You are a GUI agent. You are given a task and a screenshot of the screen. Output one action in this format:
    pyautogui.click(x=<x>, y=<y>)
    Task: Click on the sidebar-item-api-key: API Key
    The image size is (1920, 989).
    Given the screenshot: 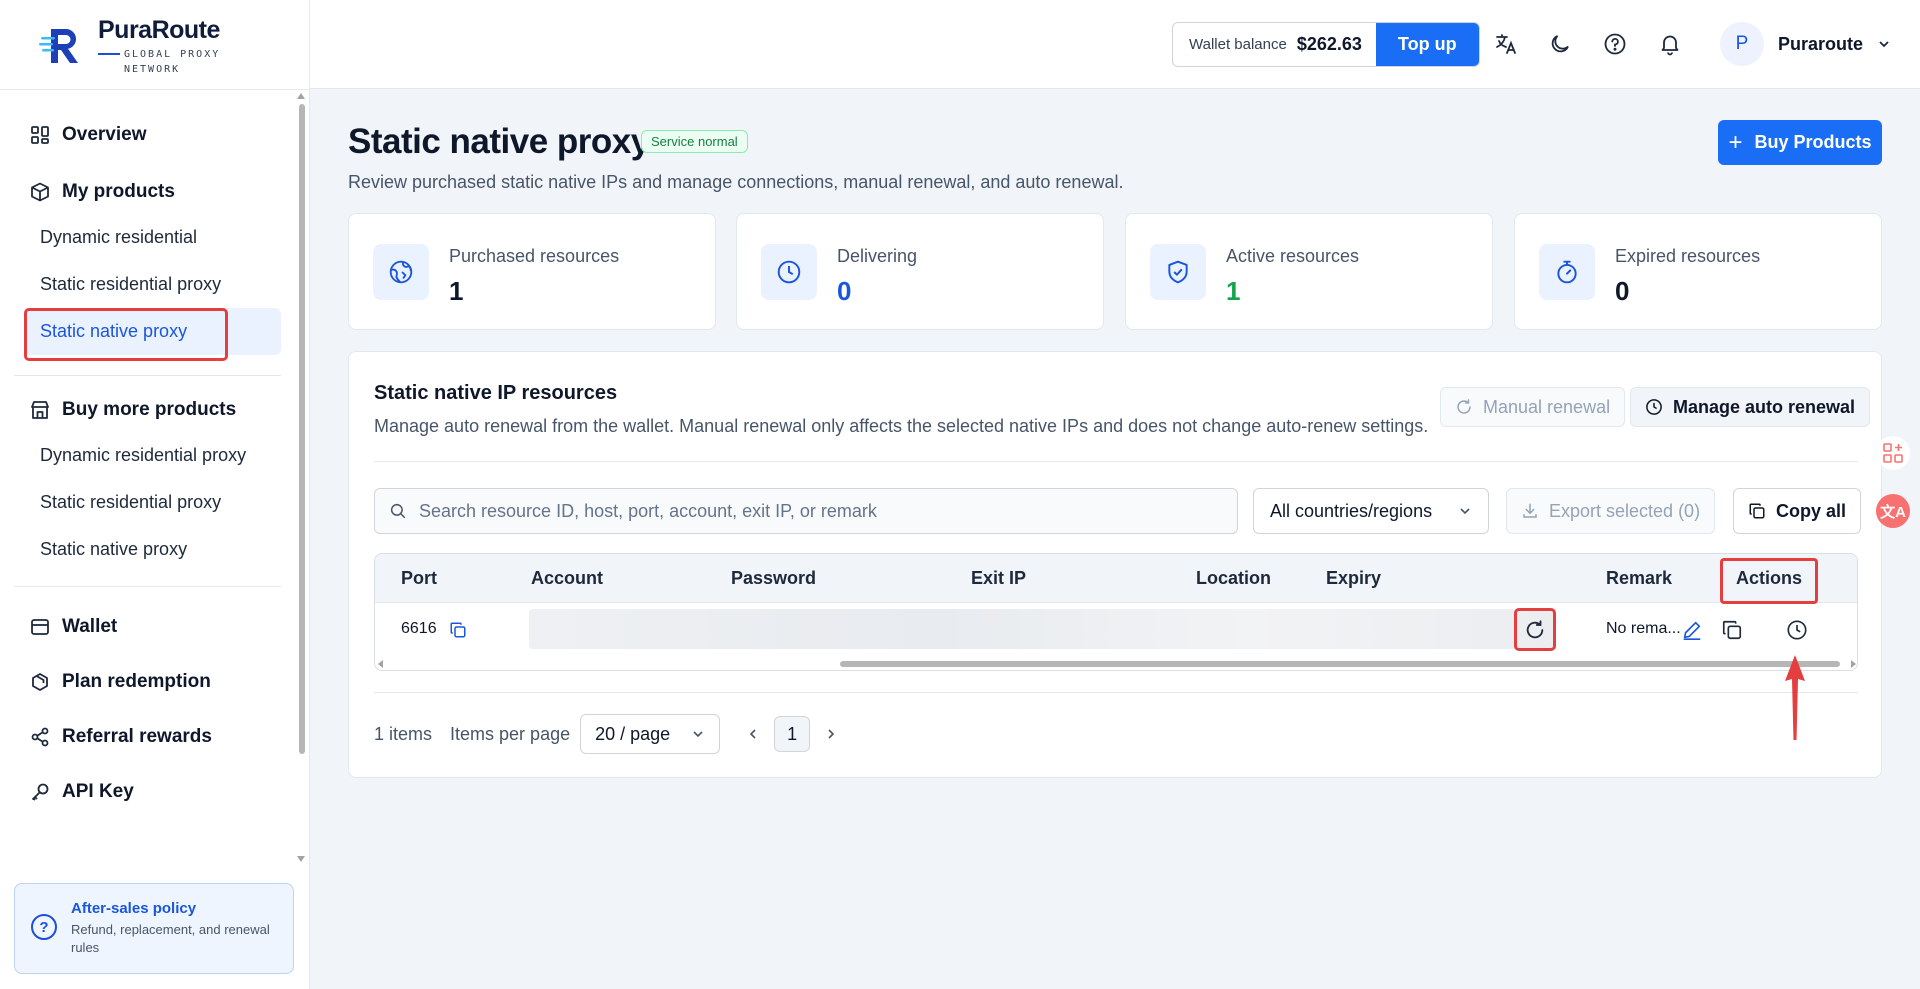 What is the action you would take?
    pyautogui.click(x=147, y=791)
    